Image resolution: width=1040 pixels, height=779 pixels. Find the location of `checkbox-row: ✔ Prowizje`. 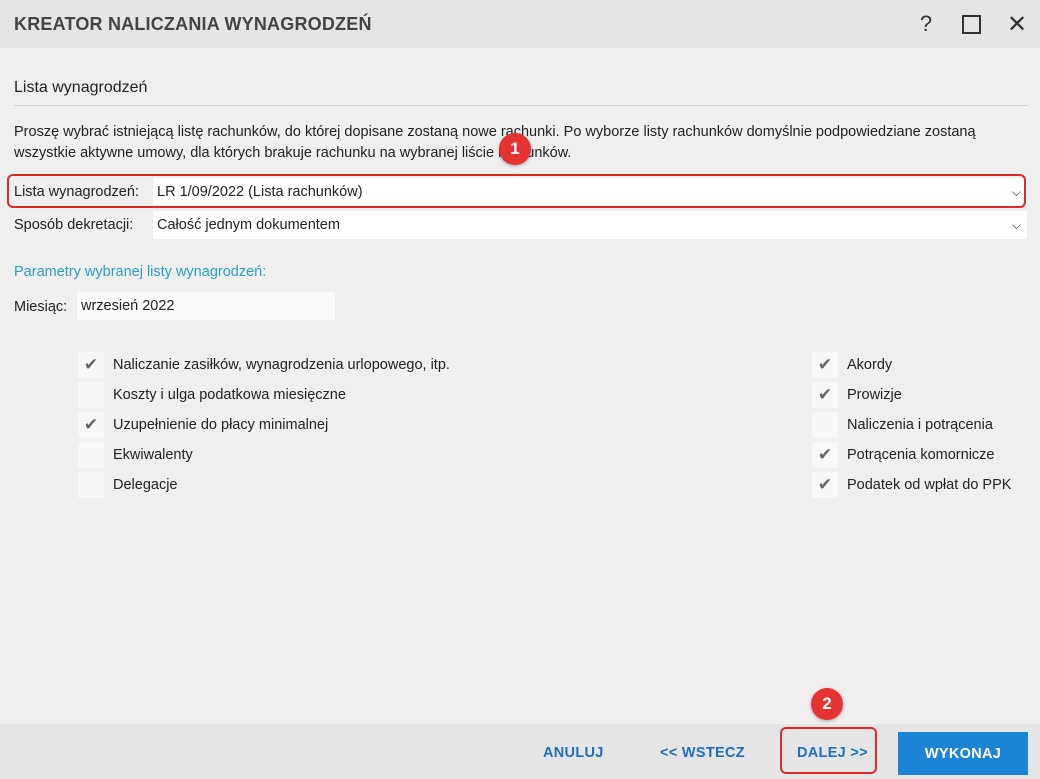

checkbox-row: ✔ Prowizje is located at coordinates (857, 395).